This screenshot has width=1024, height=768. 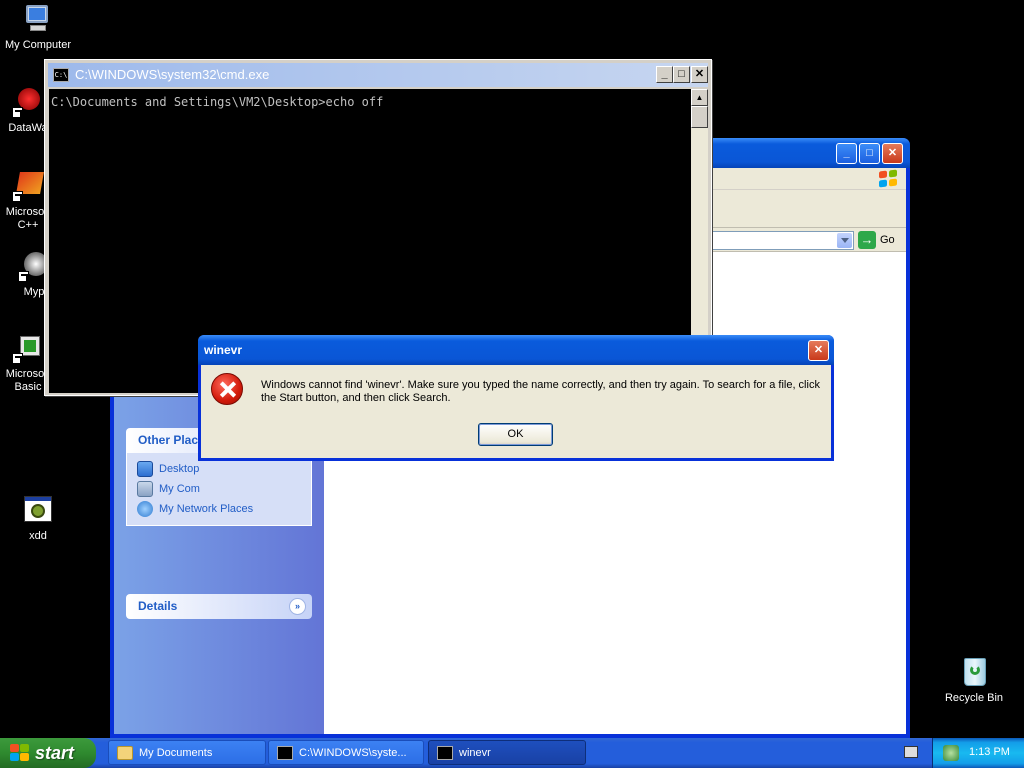 I want to click on scroll-up-button: ▲, so click(x=699, y=97).